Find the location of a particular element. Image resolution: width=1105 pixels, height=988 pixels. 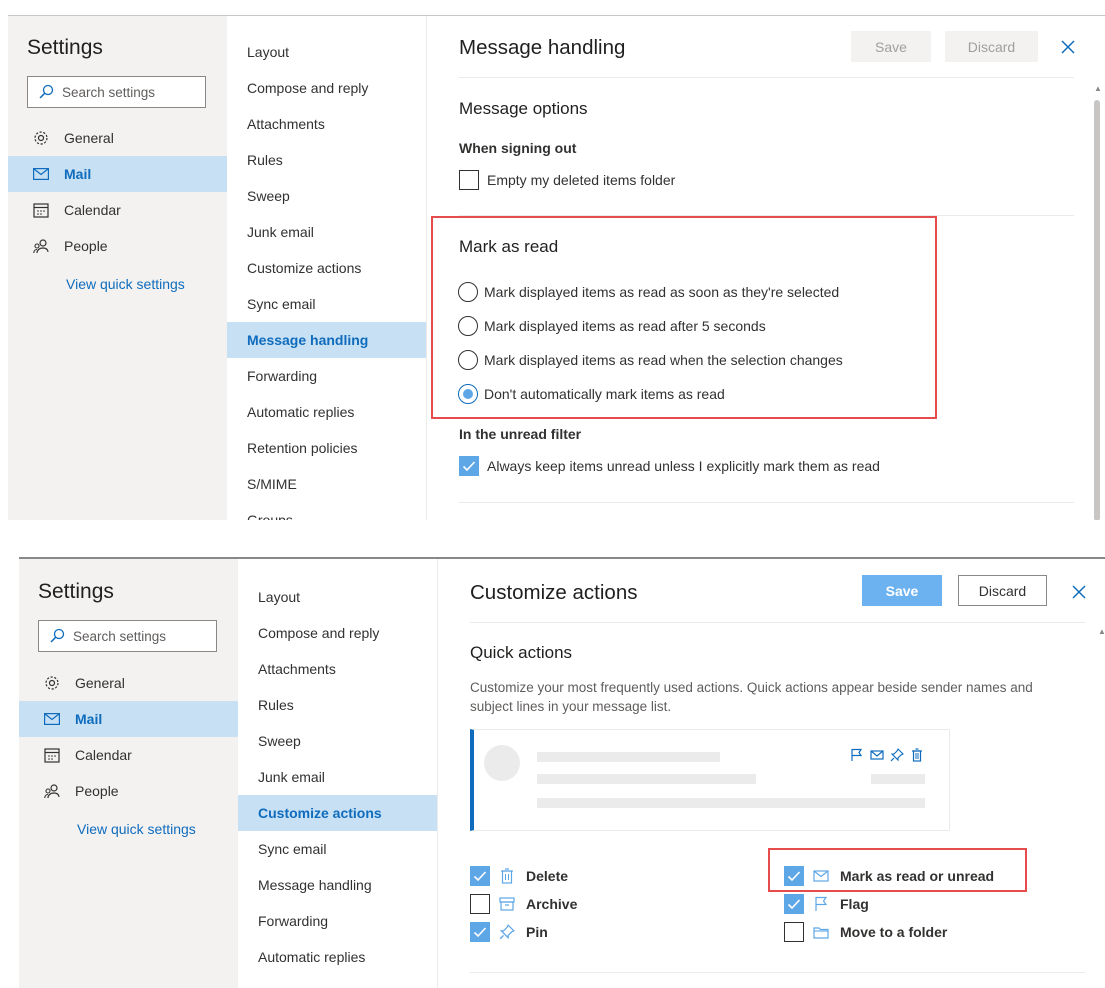

sidebar-item-label: Calendar is located at coordinates (103, 755).